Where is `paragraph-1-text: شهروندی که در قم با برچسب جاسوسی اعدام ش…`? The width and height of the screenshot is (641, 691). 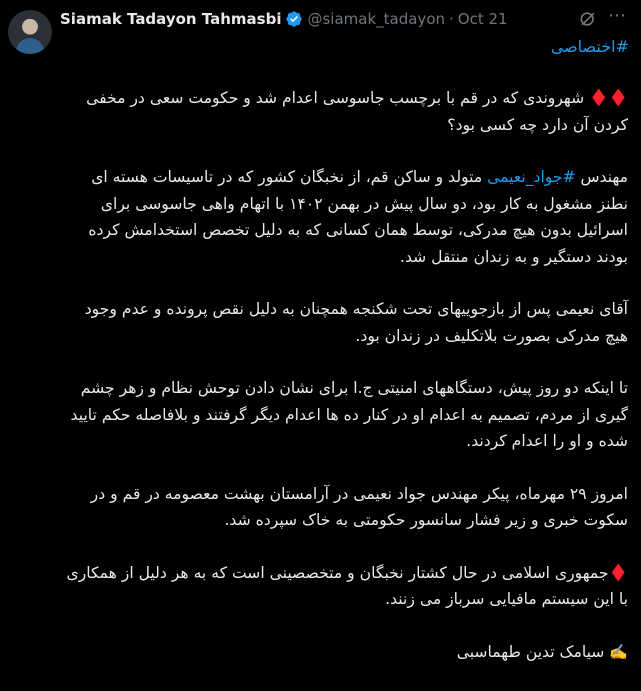
paragraph-1-text: شهروندی که در قم با برچسب جاسوسی اعدام ش… is located at coordinates (357, 111).